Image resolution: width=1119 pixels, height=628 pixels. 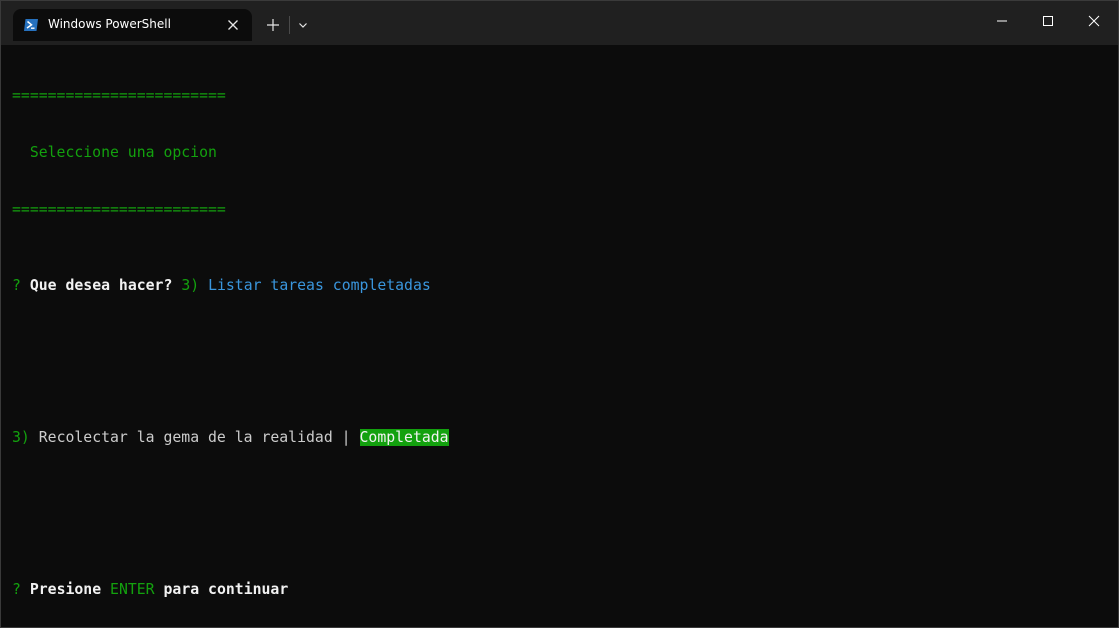 I want to click on powershell-icon, so click(x=31, y=25).